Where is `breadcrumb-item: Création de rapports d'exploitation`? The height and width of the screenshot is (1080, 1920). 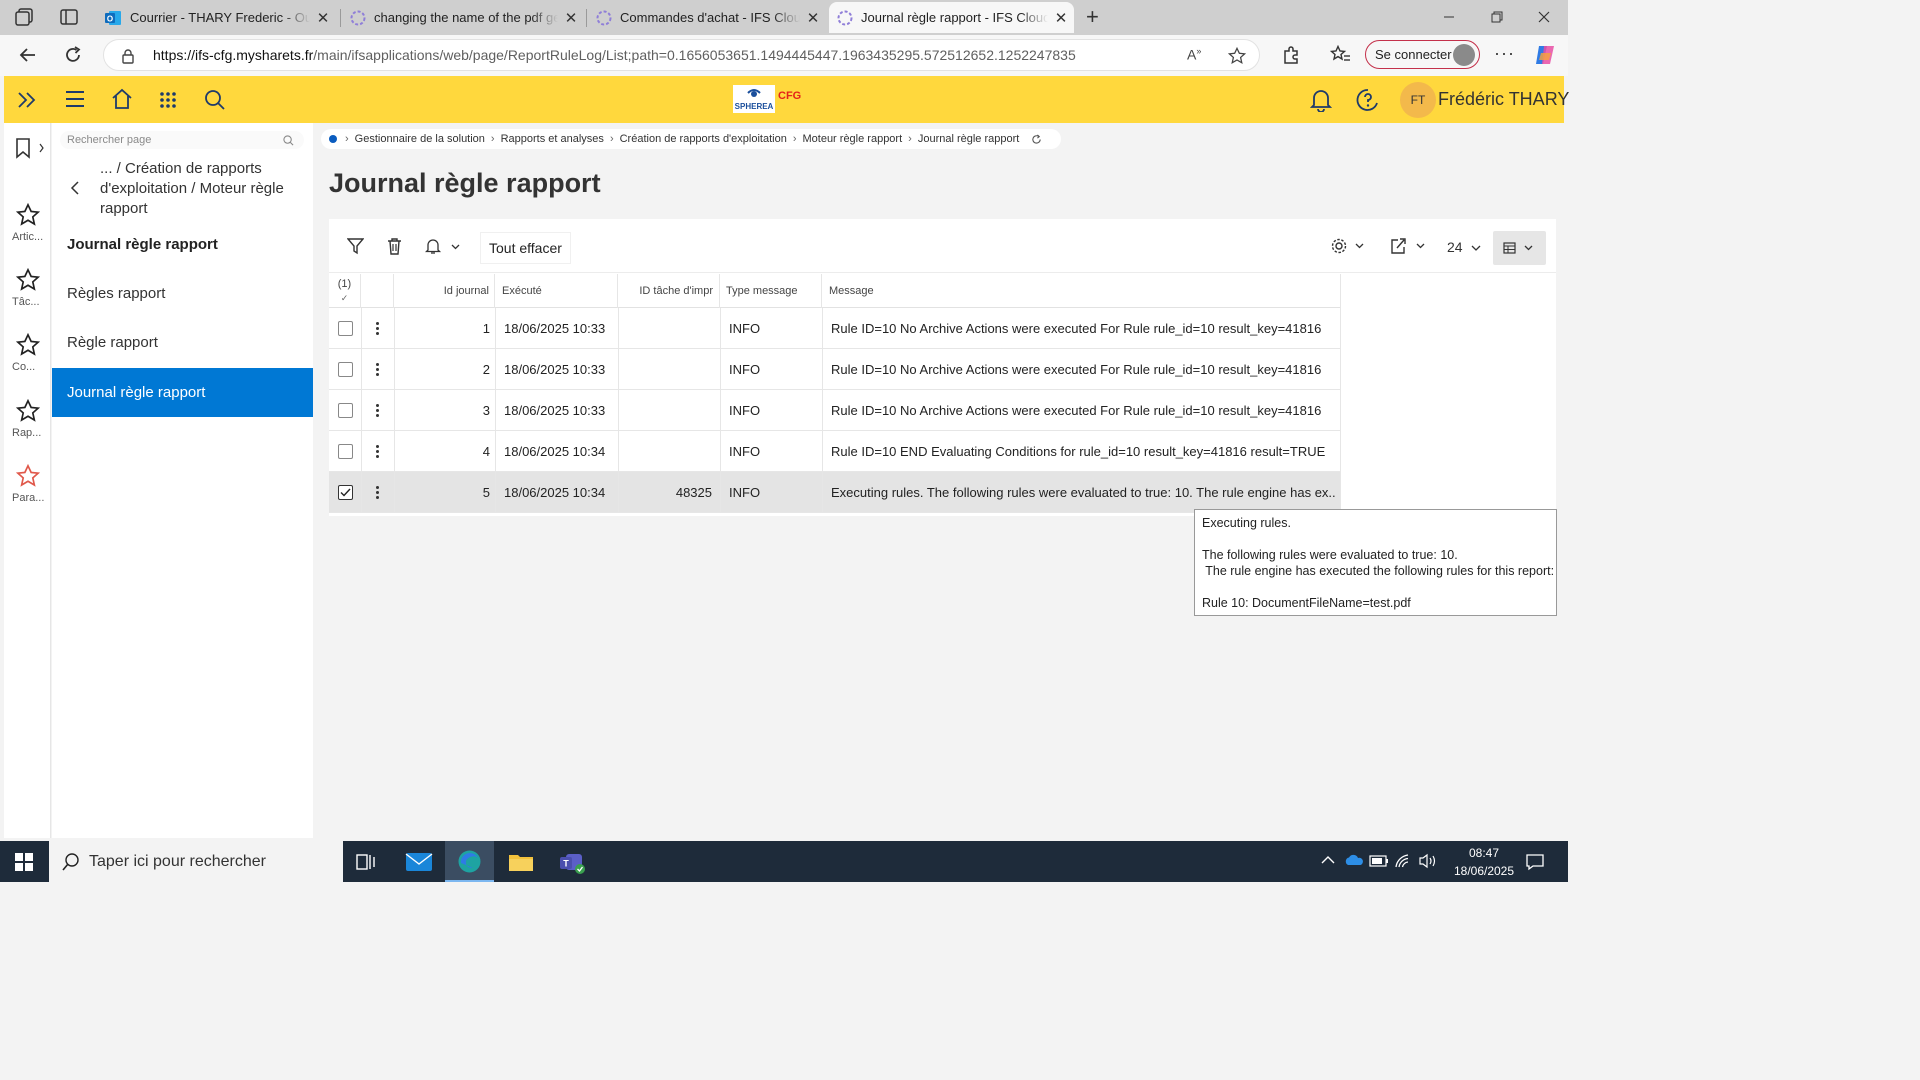
breadcrumb-item: Création de rapports d'exploitation is located at coordinates (703, 139).